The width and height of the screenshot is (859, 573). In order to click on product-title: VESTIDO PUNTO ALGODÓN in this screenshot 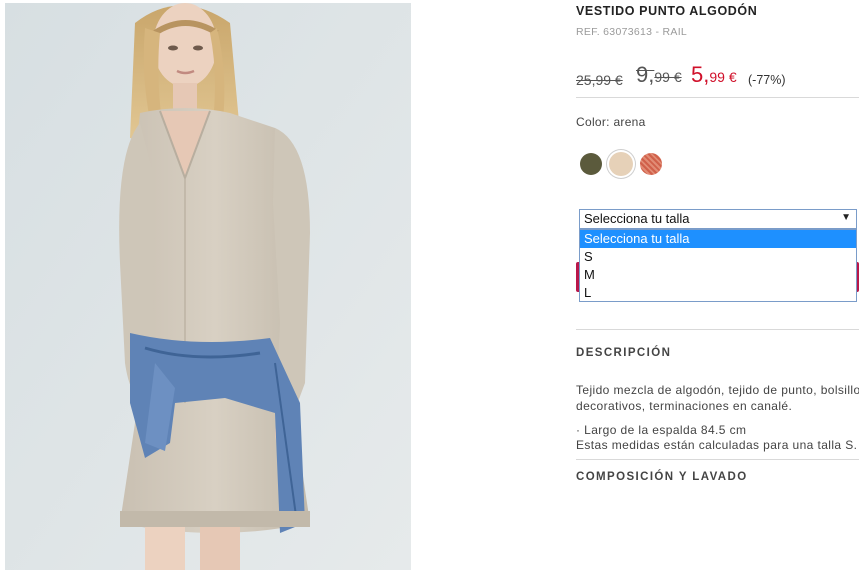, I will do `click(667, 11)`.